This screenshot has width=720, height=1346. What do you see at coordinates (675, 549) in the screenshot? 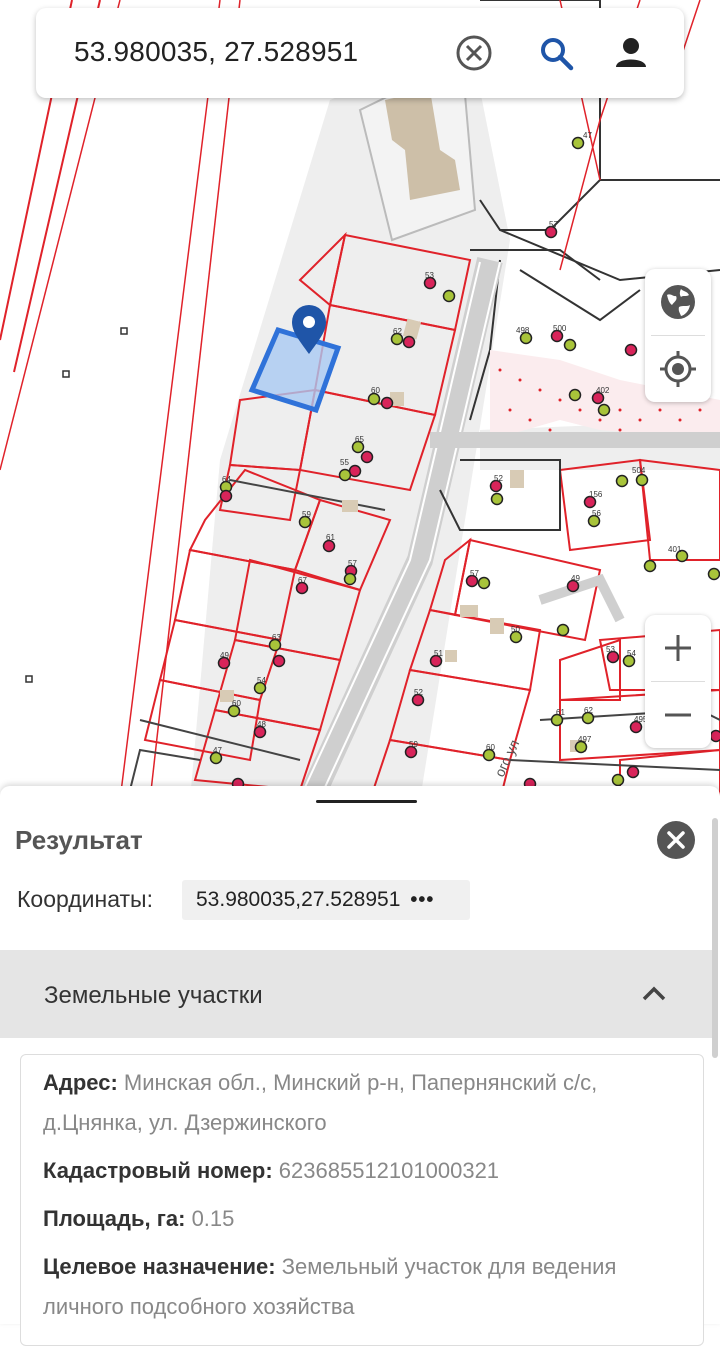
I see `plot-number-label: 401` at bounding box center [675, 549].